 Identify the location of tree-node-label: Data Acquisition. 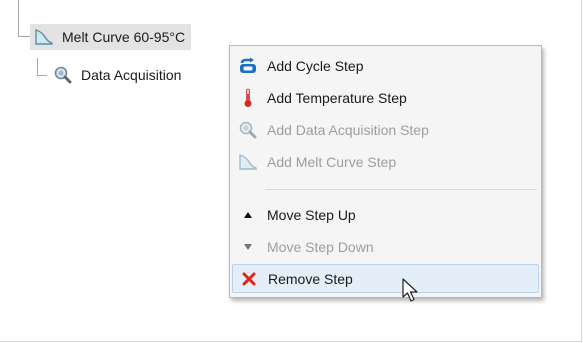
(131, 75).